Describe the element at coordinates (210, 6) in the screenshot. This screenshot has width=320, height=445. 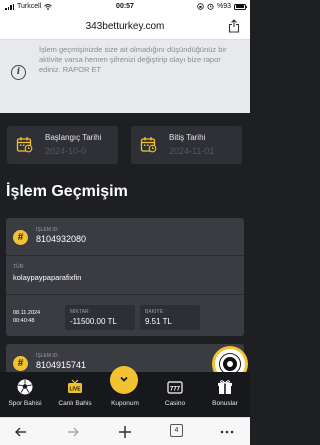
I see `alarm-icon` at that location.